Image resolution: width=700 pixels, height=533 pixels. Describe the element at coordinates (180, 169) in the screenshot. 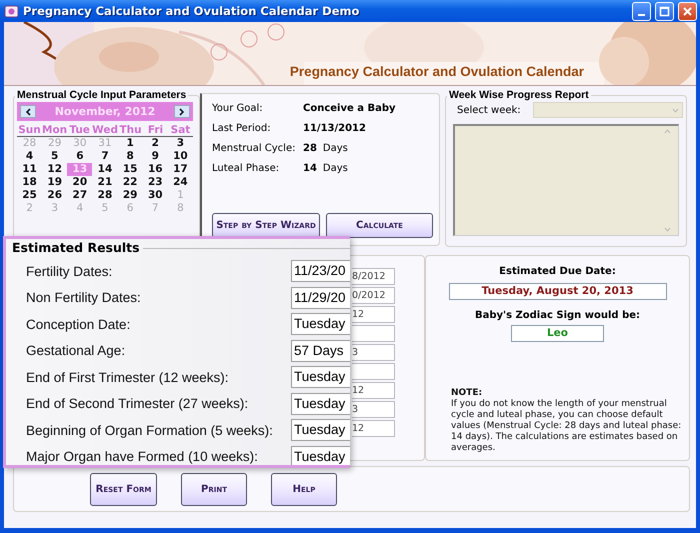

I see `calendar-day: 17` at that location.